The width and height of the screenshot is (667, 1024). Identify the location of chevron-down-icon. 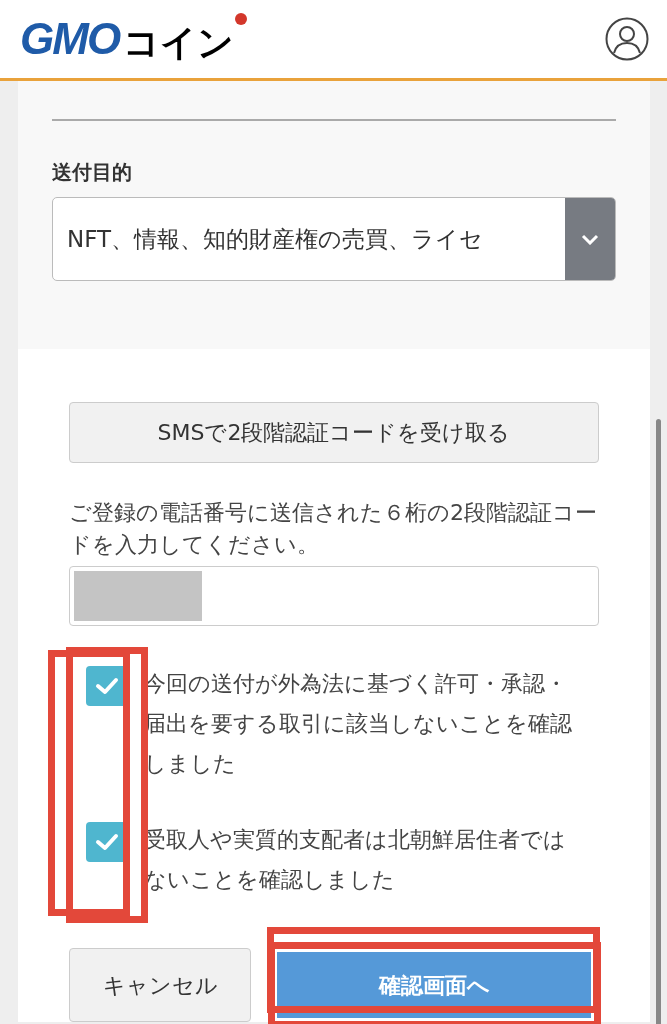
(590, 239).